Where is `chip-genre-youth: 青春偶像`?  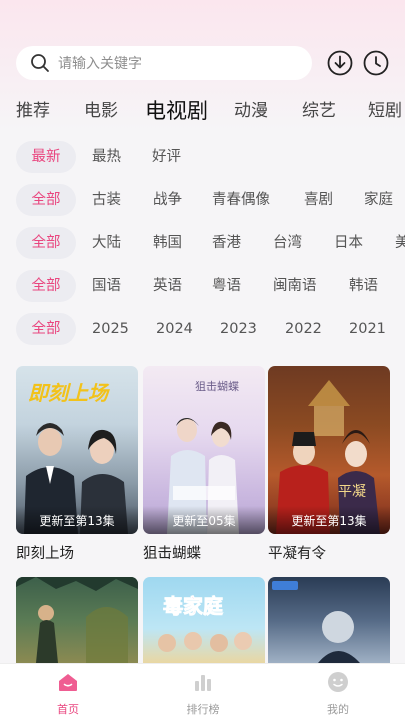
chip-genre-youth: 青春偶像 is located at coordinates (241, 200).